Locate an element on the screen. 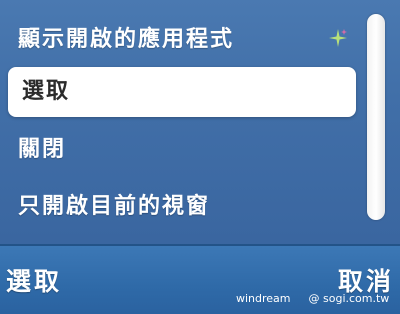  watermark-right: @ sogi.com.tw is located at coordinates (349, 298).